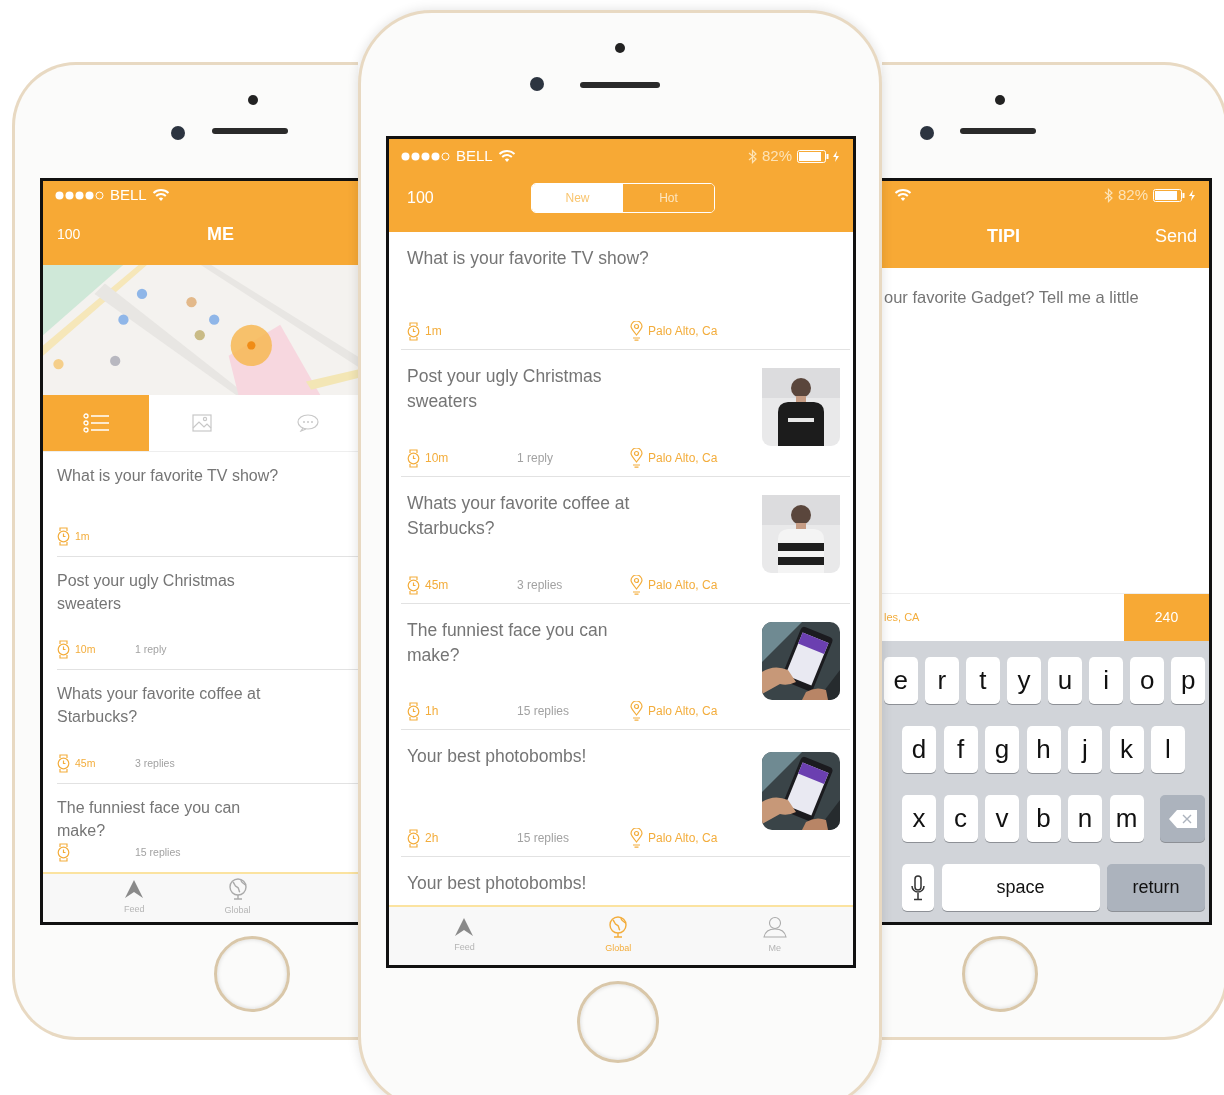 The image size is (1224, 1095). What do you see at coordinates (1126, 818) in the screenshot?
I see `keyboard-key: m` at bounding box center [1126, 818].